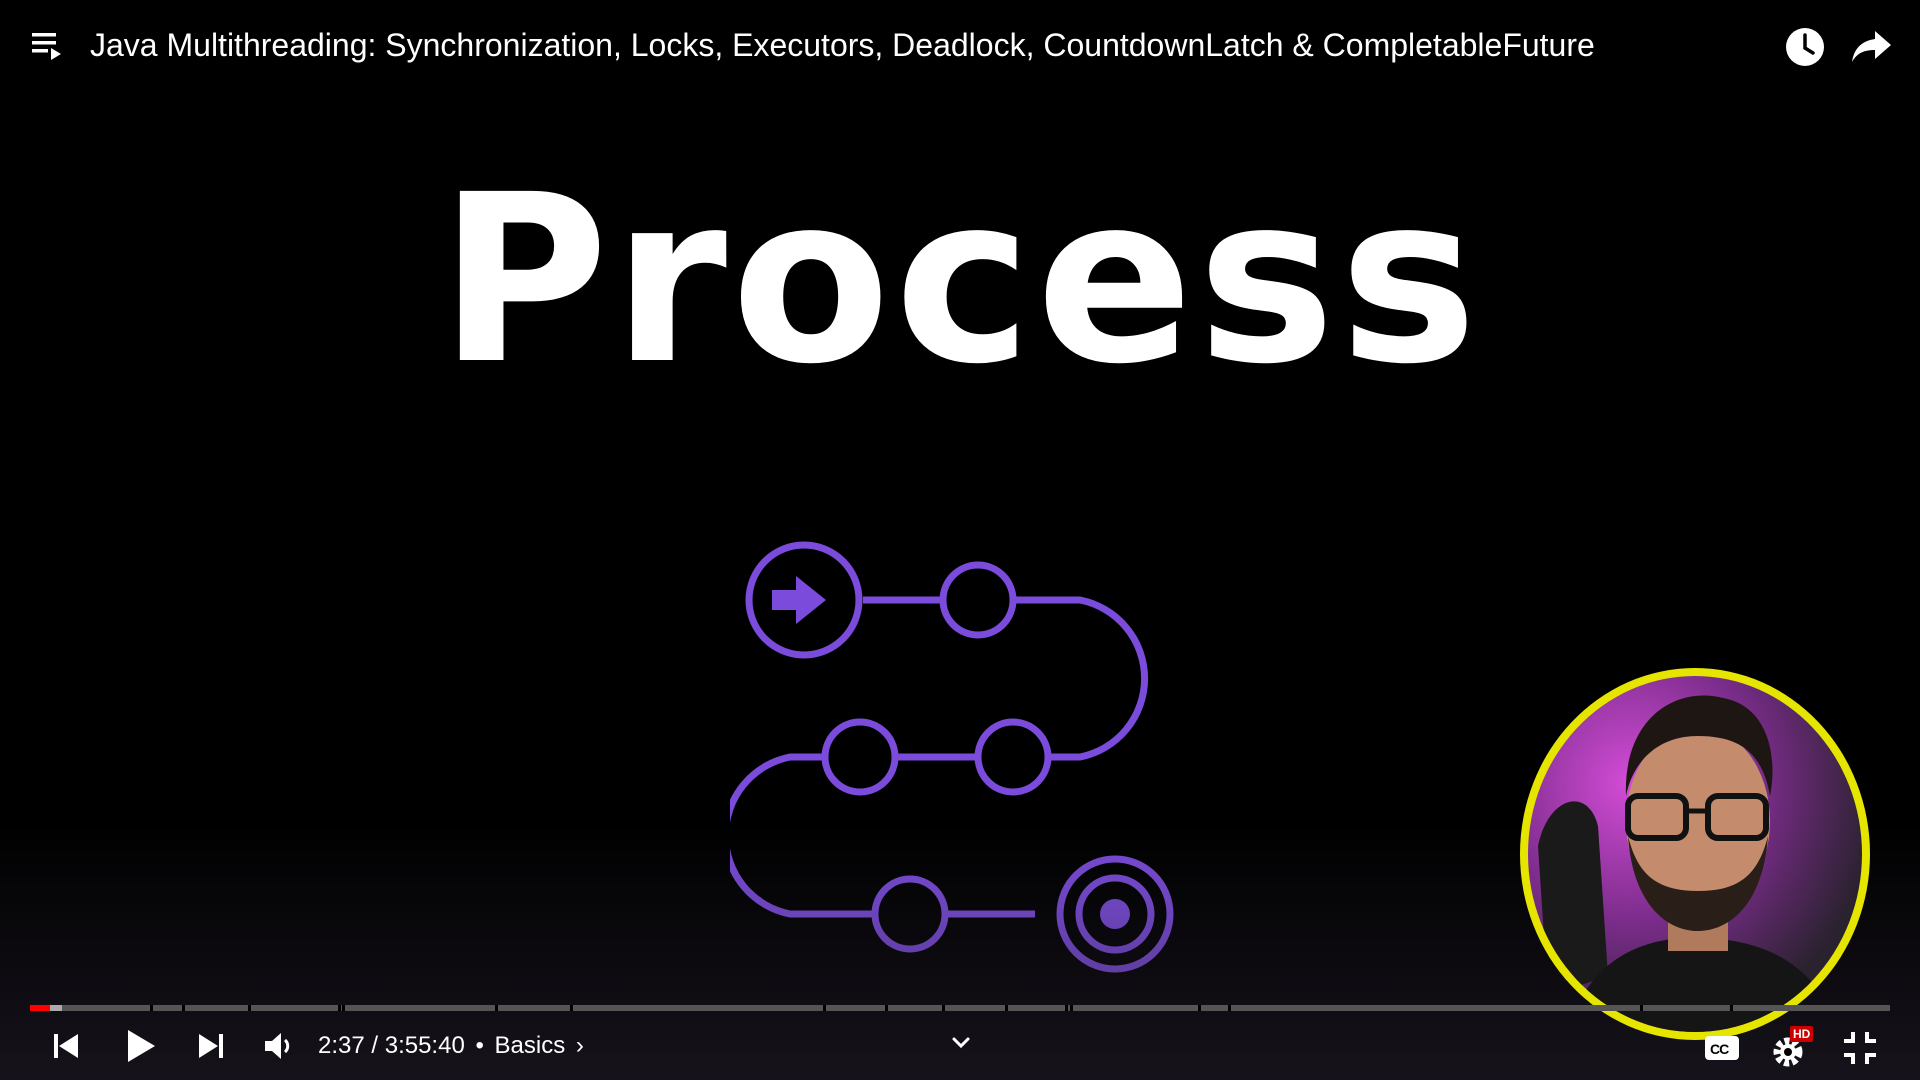  What do you see at coordinates (961, 1043) in the screenshot?
I see `chevron-down-icon` at bounding box center [961, 1043].